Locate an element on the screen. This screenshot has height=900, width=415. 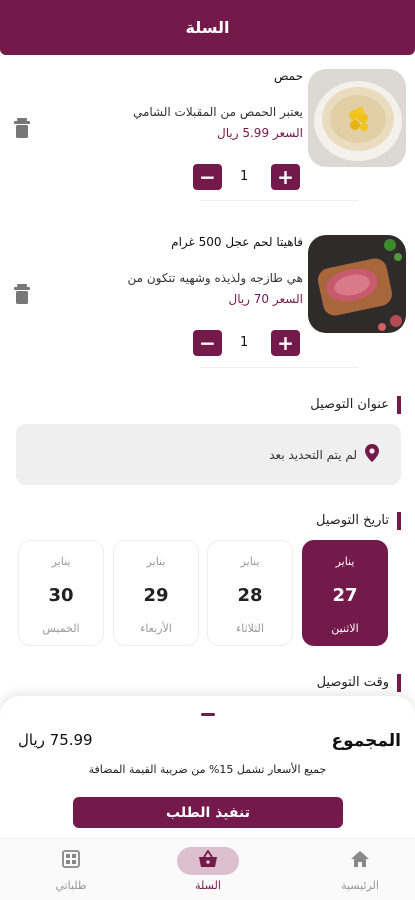
app-header: السلة is located at coordinates (207, 27).